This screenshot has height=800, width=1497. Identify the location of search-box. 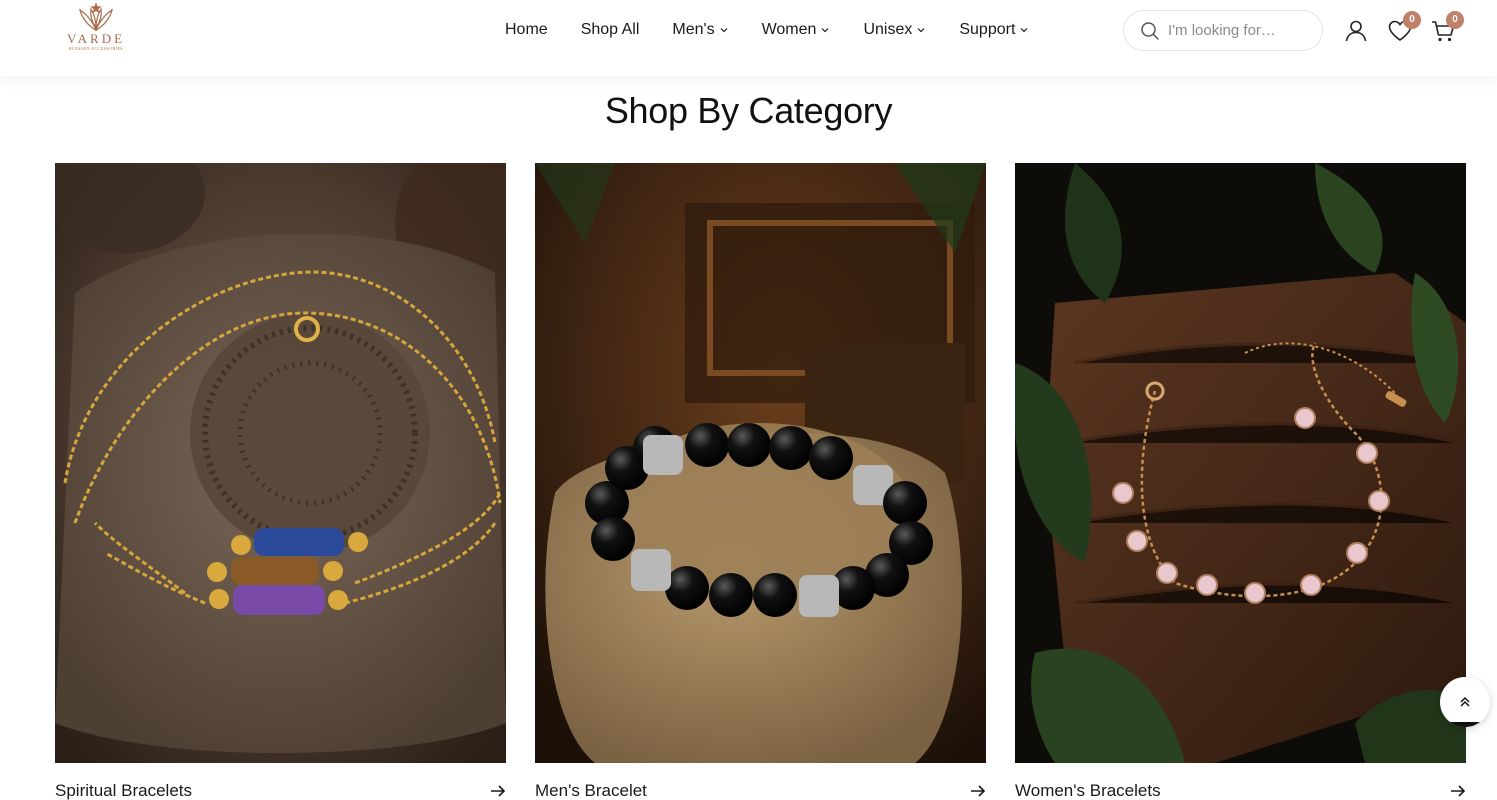
(1223, 30).